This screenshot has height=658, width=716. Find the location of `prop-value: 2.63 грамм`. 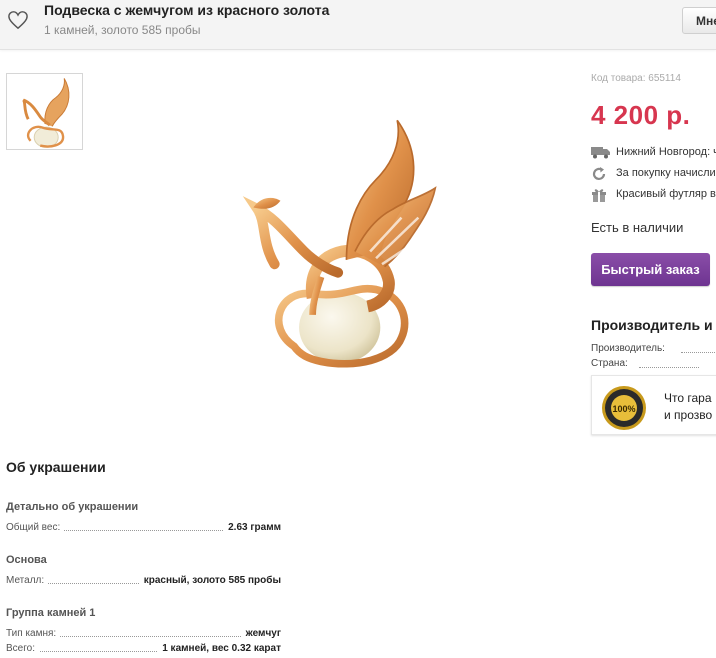

prop-value: 2.63 грамм is located at coordinates (252, 527).